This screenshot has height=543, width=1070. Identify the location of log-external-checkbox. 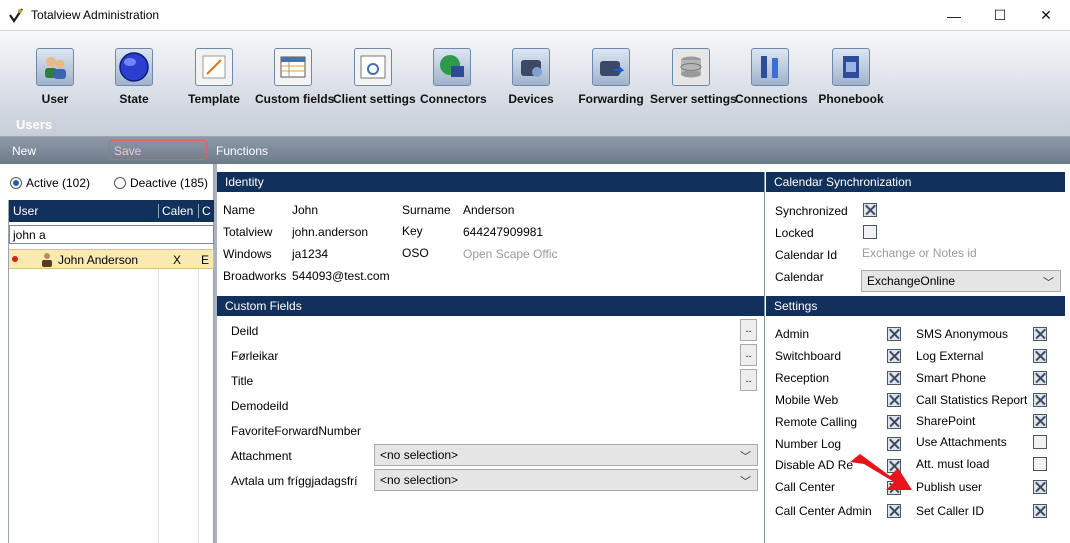
(1040, 356).